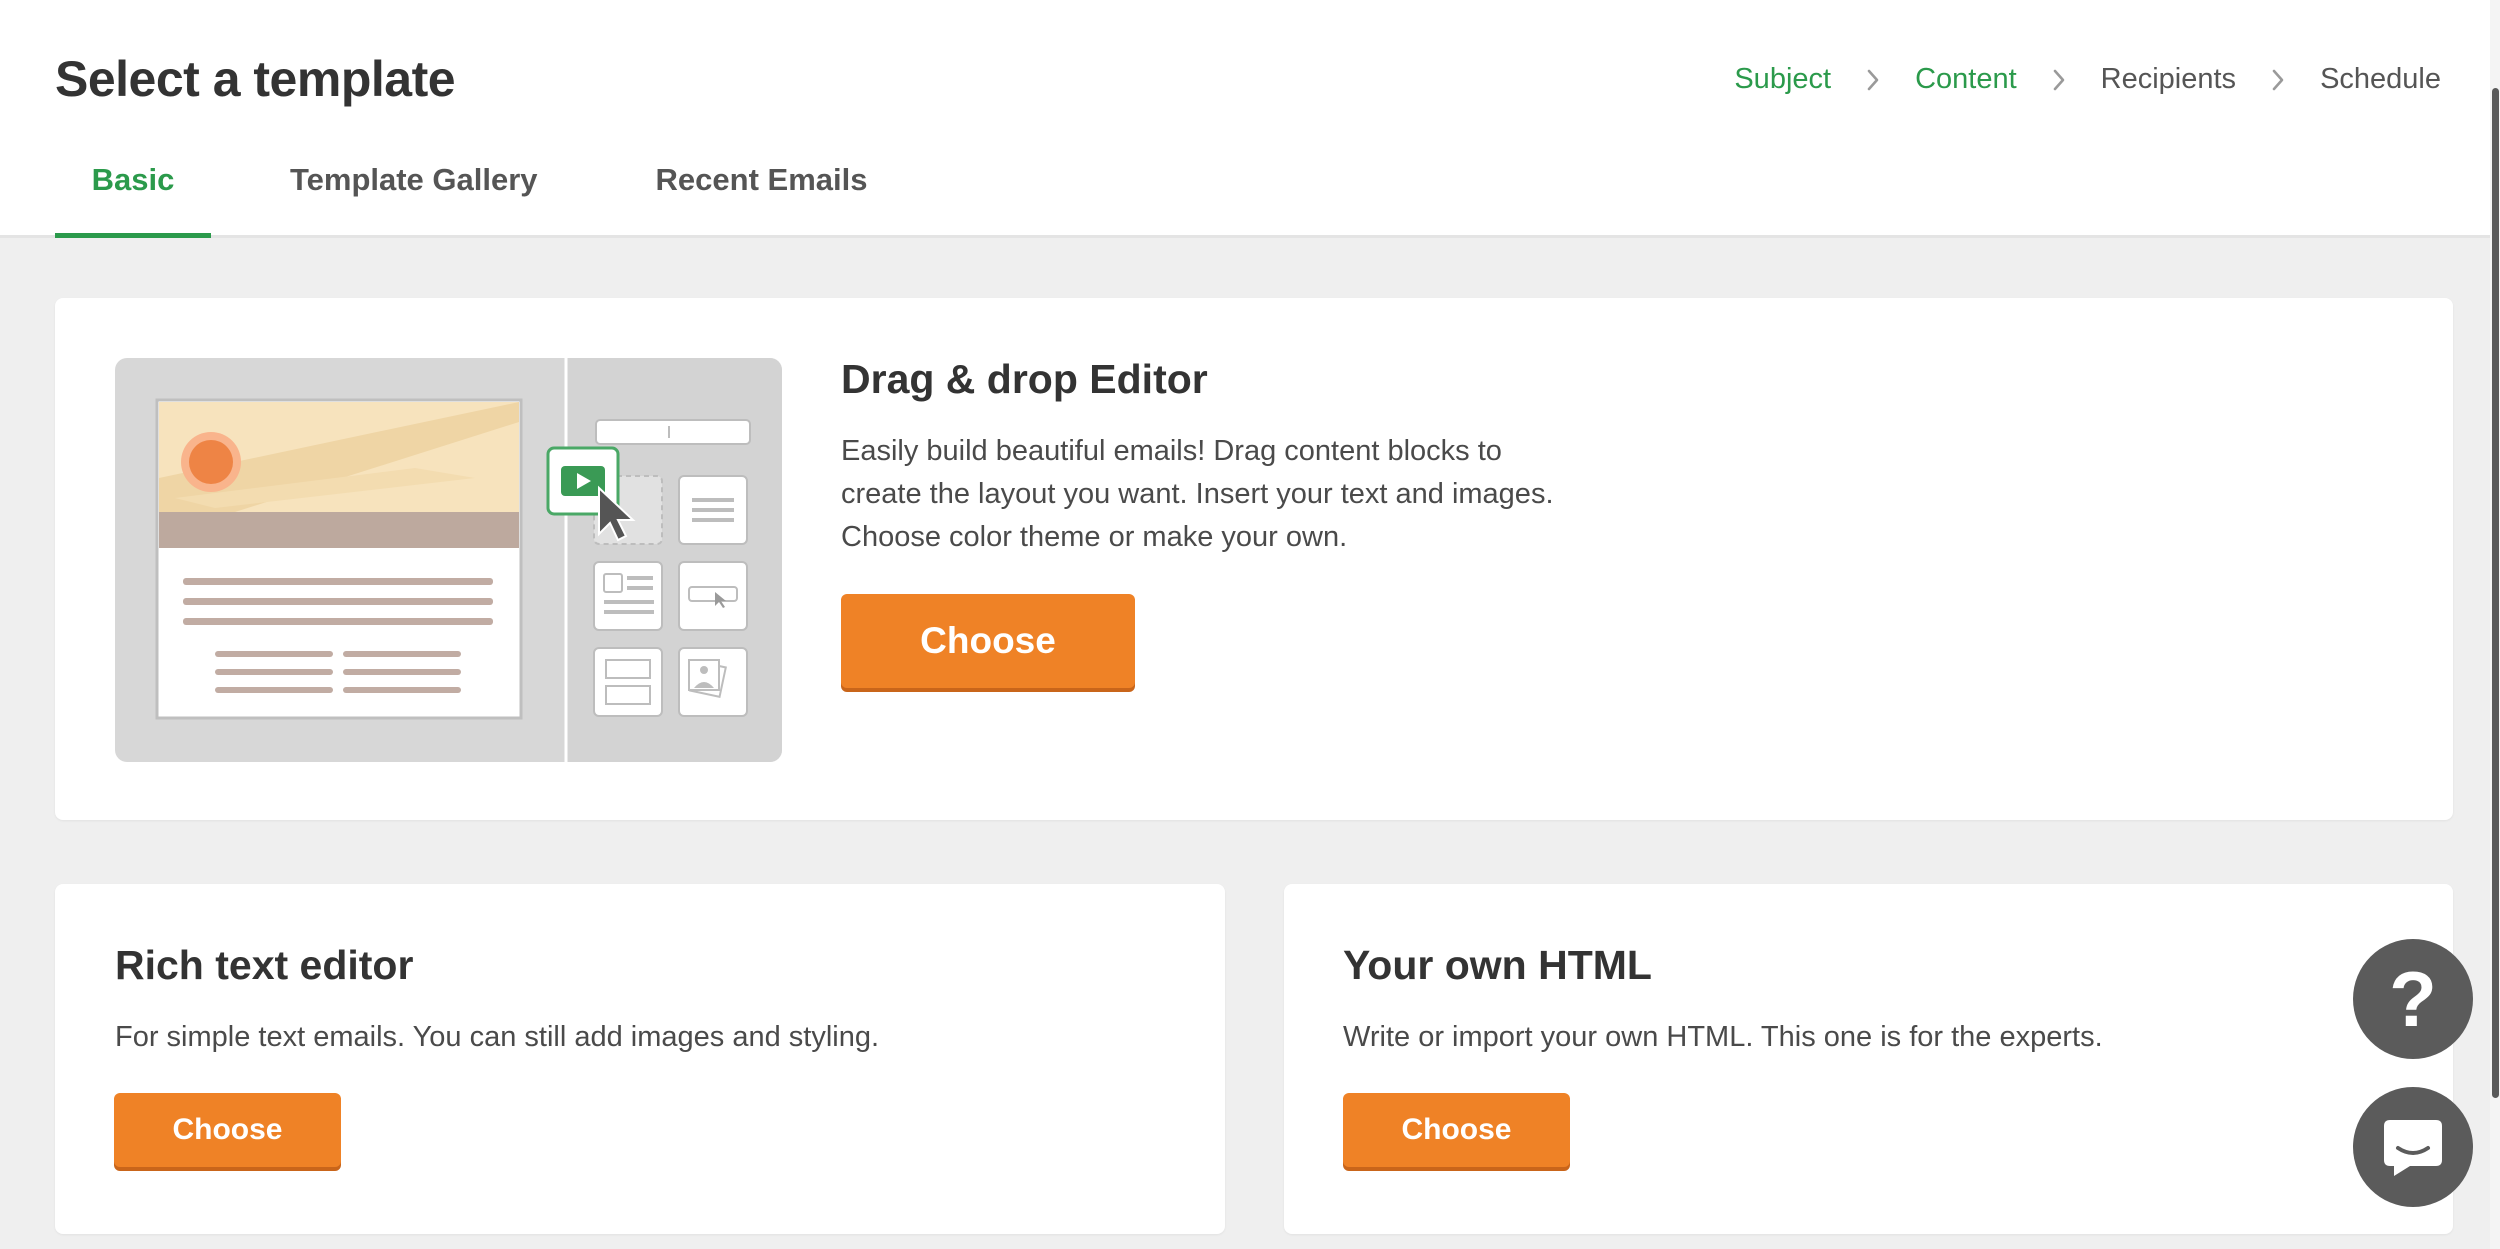 The width and height of the screenshot is (2500, 1249). Describe the element at coordinates (264, 965) in the screenshot. I see `rich-text-title: Rich text editor` at that location.